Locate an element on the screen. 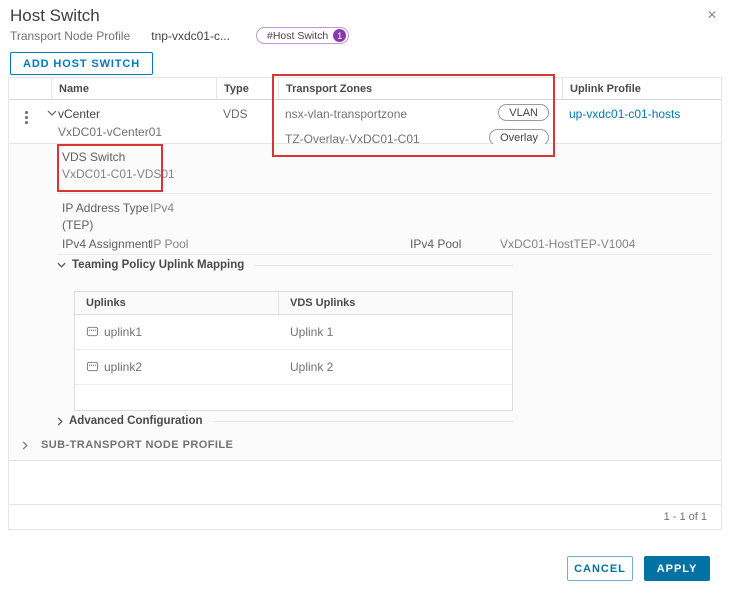 The image size is (730, 605). add-host-switch-button: ADD HOST SWITCH is located at coordinates (82, 63).